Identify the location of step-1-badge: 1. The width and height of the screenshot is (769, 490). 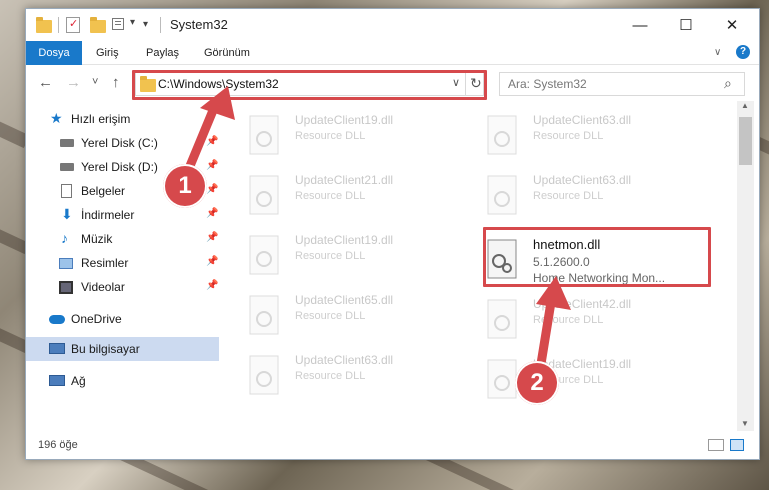
(185, 186).